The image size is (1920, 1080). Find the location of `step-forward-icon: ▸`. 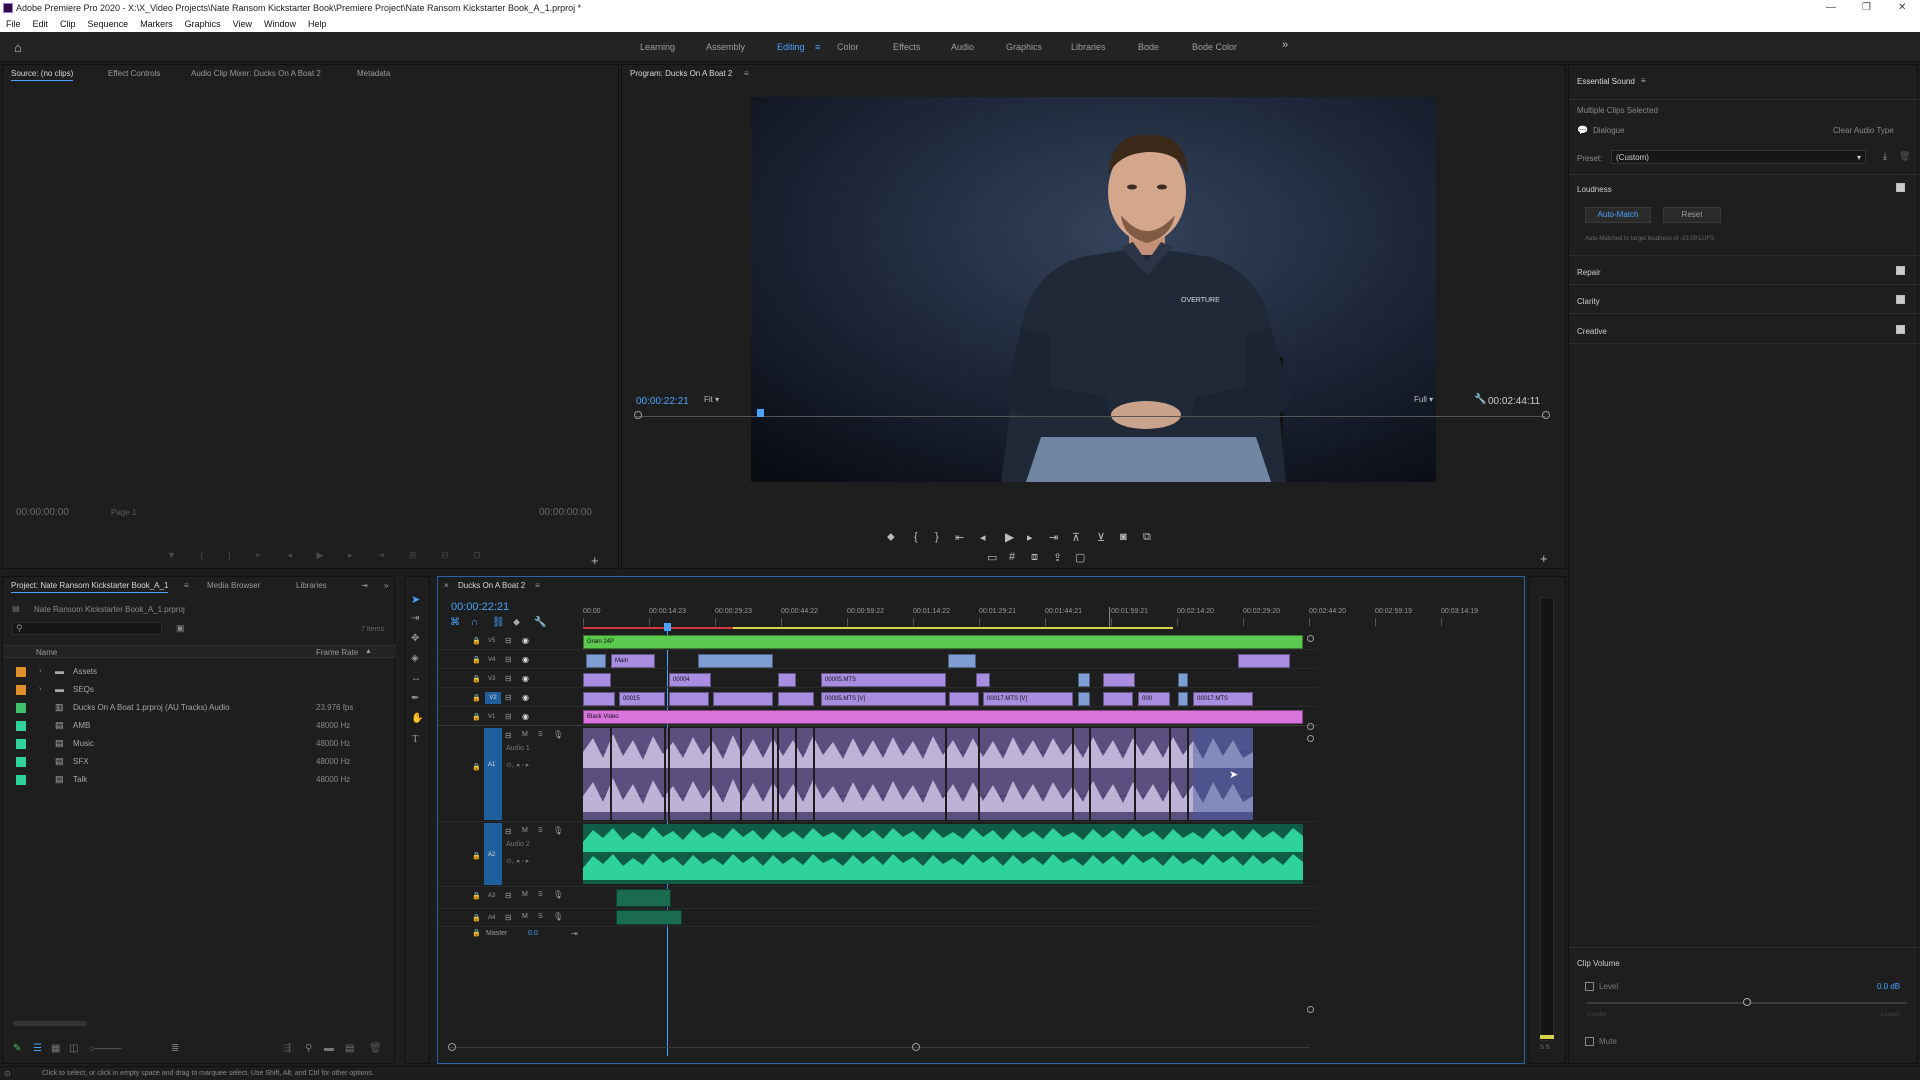

step-forward-icon: ▸ is located at coordinates (1030, 537).